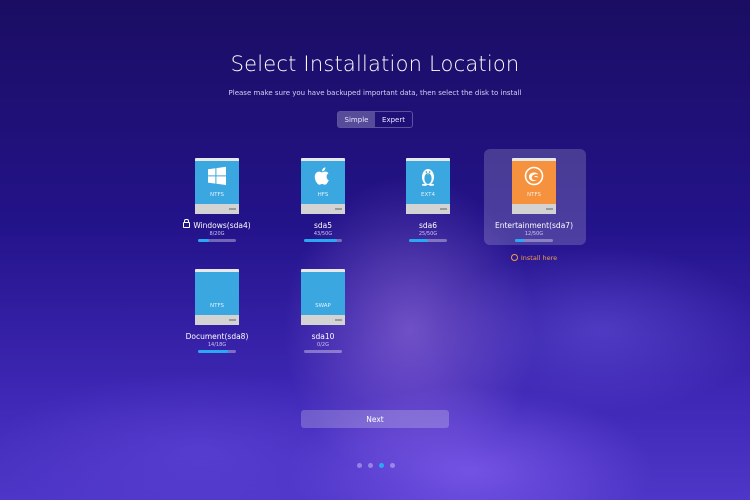  Describe the element at coordinates (533, 225) in the screenshot. I see `disk-name: Entertainment(sda7)` at that location.